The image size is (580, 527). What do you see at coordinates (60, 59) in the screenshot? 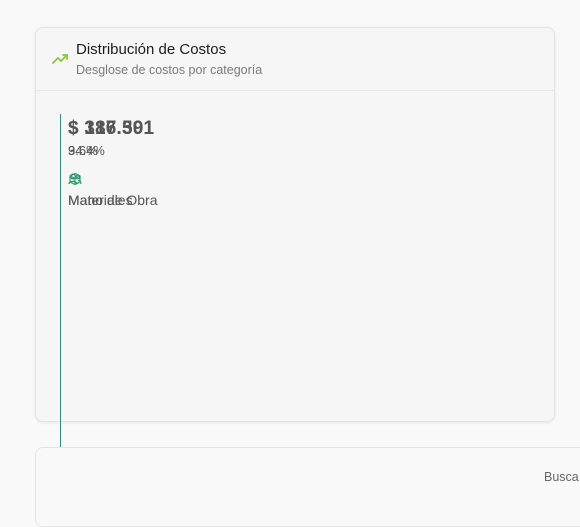
I see `trend-up-icon` at bounding box center [60, 59].